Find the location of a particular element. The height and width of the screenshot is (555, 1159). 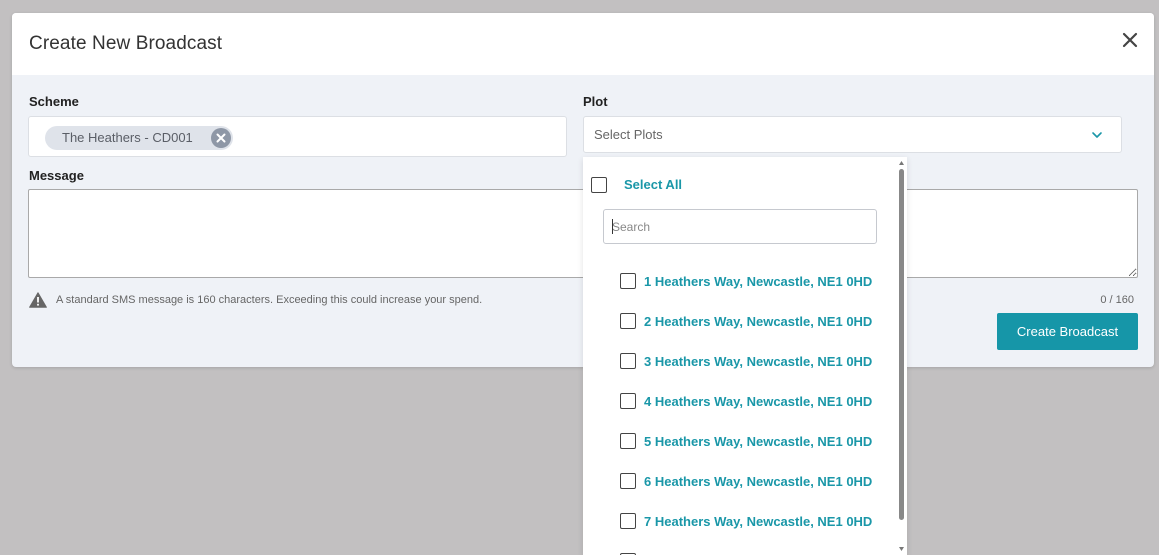

modal-title: Create New Broadcast is located at coordinates (126, 43).